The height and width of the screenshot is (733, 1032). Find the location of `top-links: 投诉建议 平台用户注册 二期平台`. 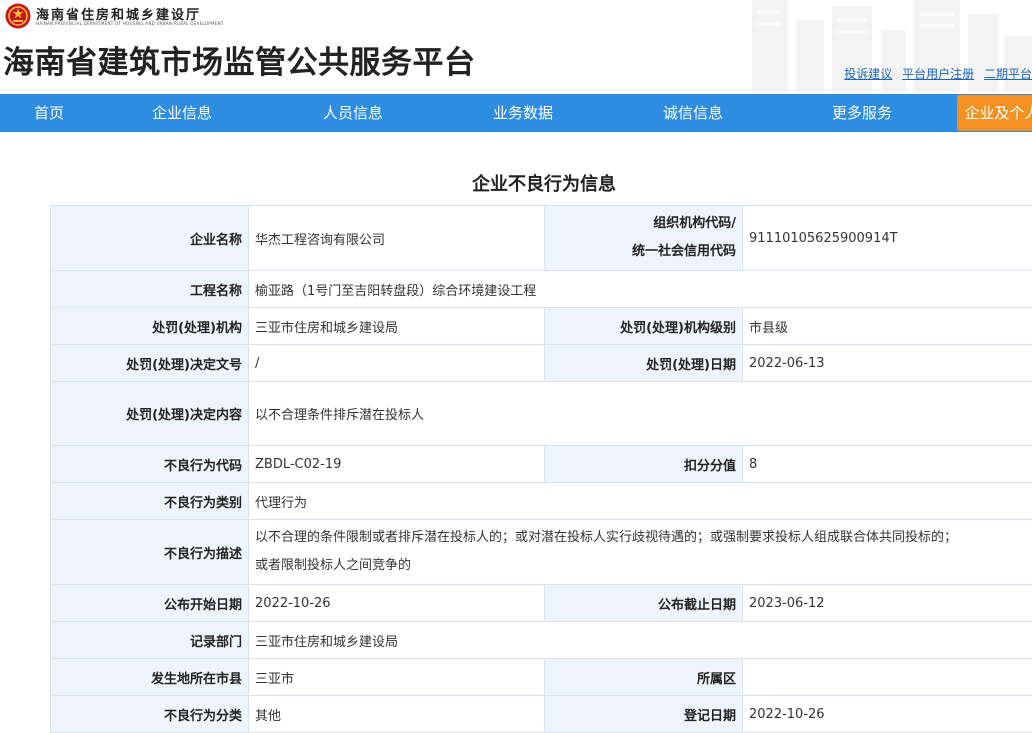

top-links: 投诉建议 平台用户注册 二期平台 is located at coordinates (935, 73).